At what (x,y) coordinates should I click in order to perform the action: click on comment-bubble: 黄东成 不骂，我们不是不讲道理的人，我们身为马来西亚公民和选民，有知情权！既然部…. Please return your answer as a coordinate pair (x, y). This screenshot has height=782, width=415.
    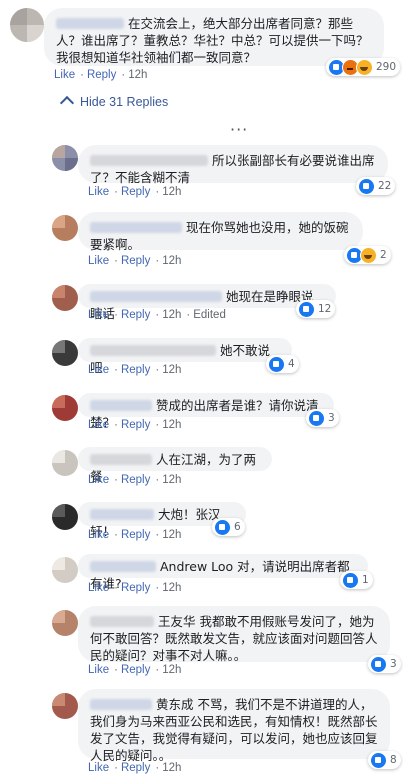
    Looking at the image, I should click on (234, 726).